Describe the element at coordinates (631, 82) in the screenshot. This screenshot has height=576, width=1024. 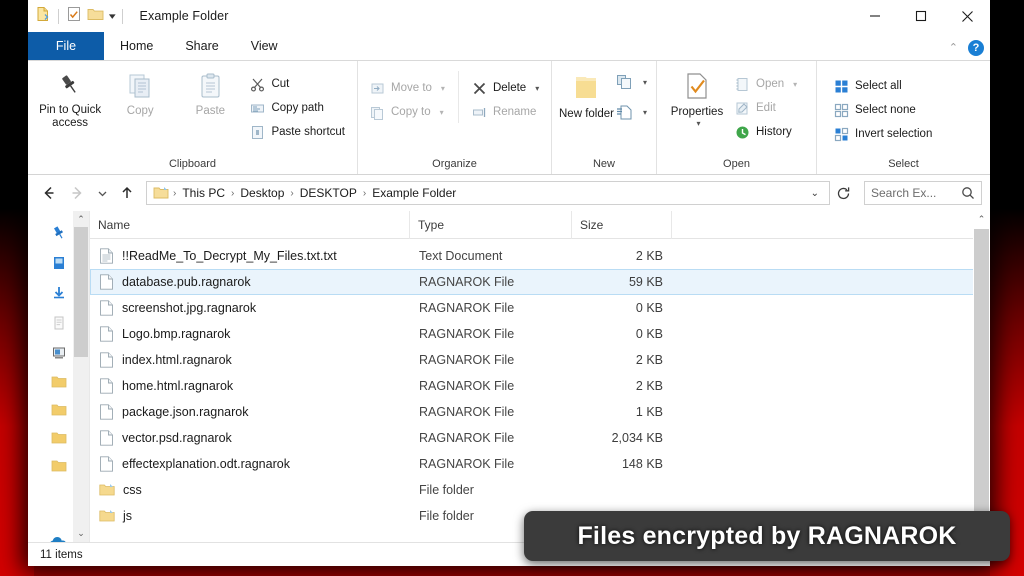
I see `new-item-button: ▾` at that location.